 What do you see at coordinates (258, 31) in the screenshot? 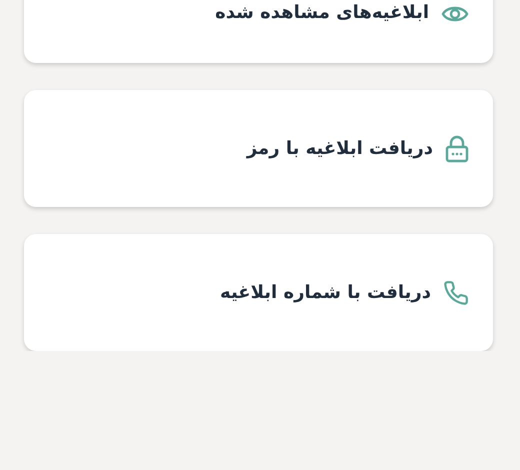
I see `menu-card: ابلاغیه‌های مشاهده شده` at bounding box center [258, 31].